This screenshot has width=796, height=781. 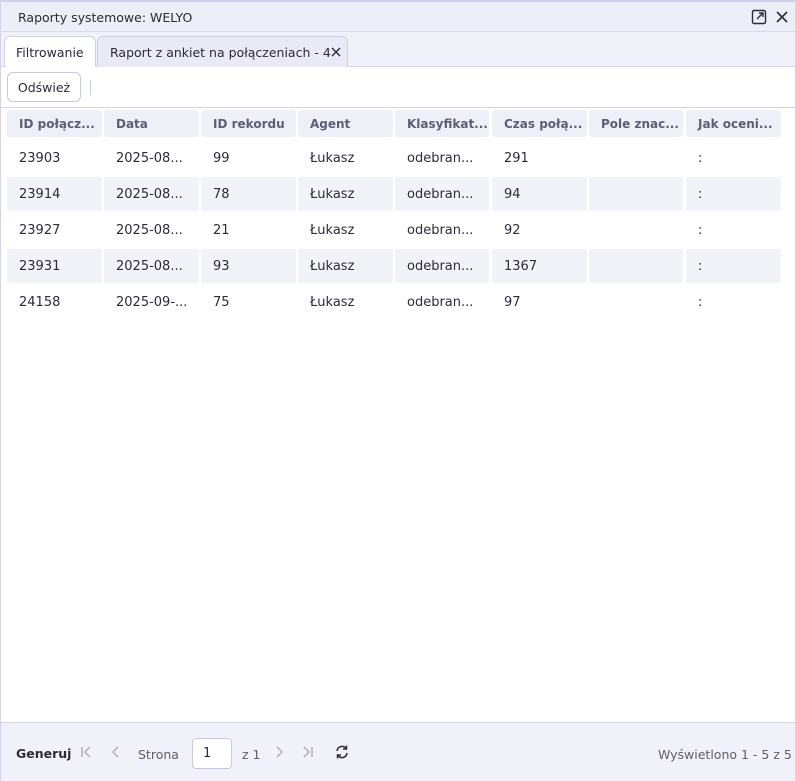 I want to click on toolbar-divider, so click(x=90, y=87).